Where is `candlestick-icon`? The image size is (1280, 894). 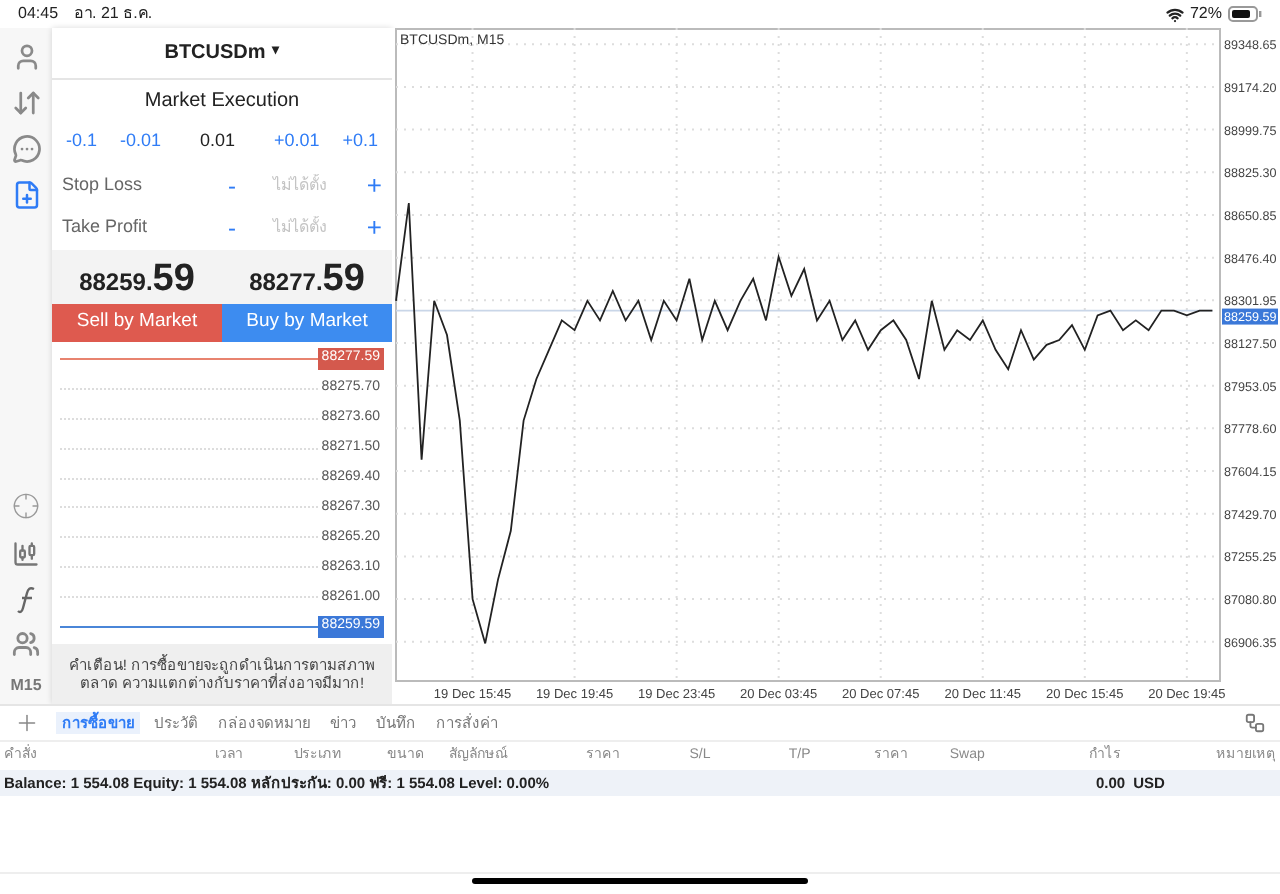 candlestick-icon is located at coordinates (26, 554).